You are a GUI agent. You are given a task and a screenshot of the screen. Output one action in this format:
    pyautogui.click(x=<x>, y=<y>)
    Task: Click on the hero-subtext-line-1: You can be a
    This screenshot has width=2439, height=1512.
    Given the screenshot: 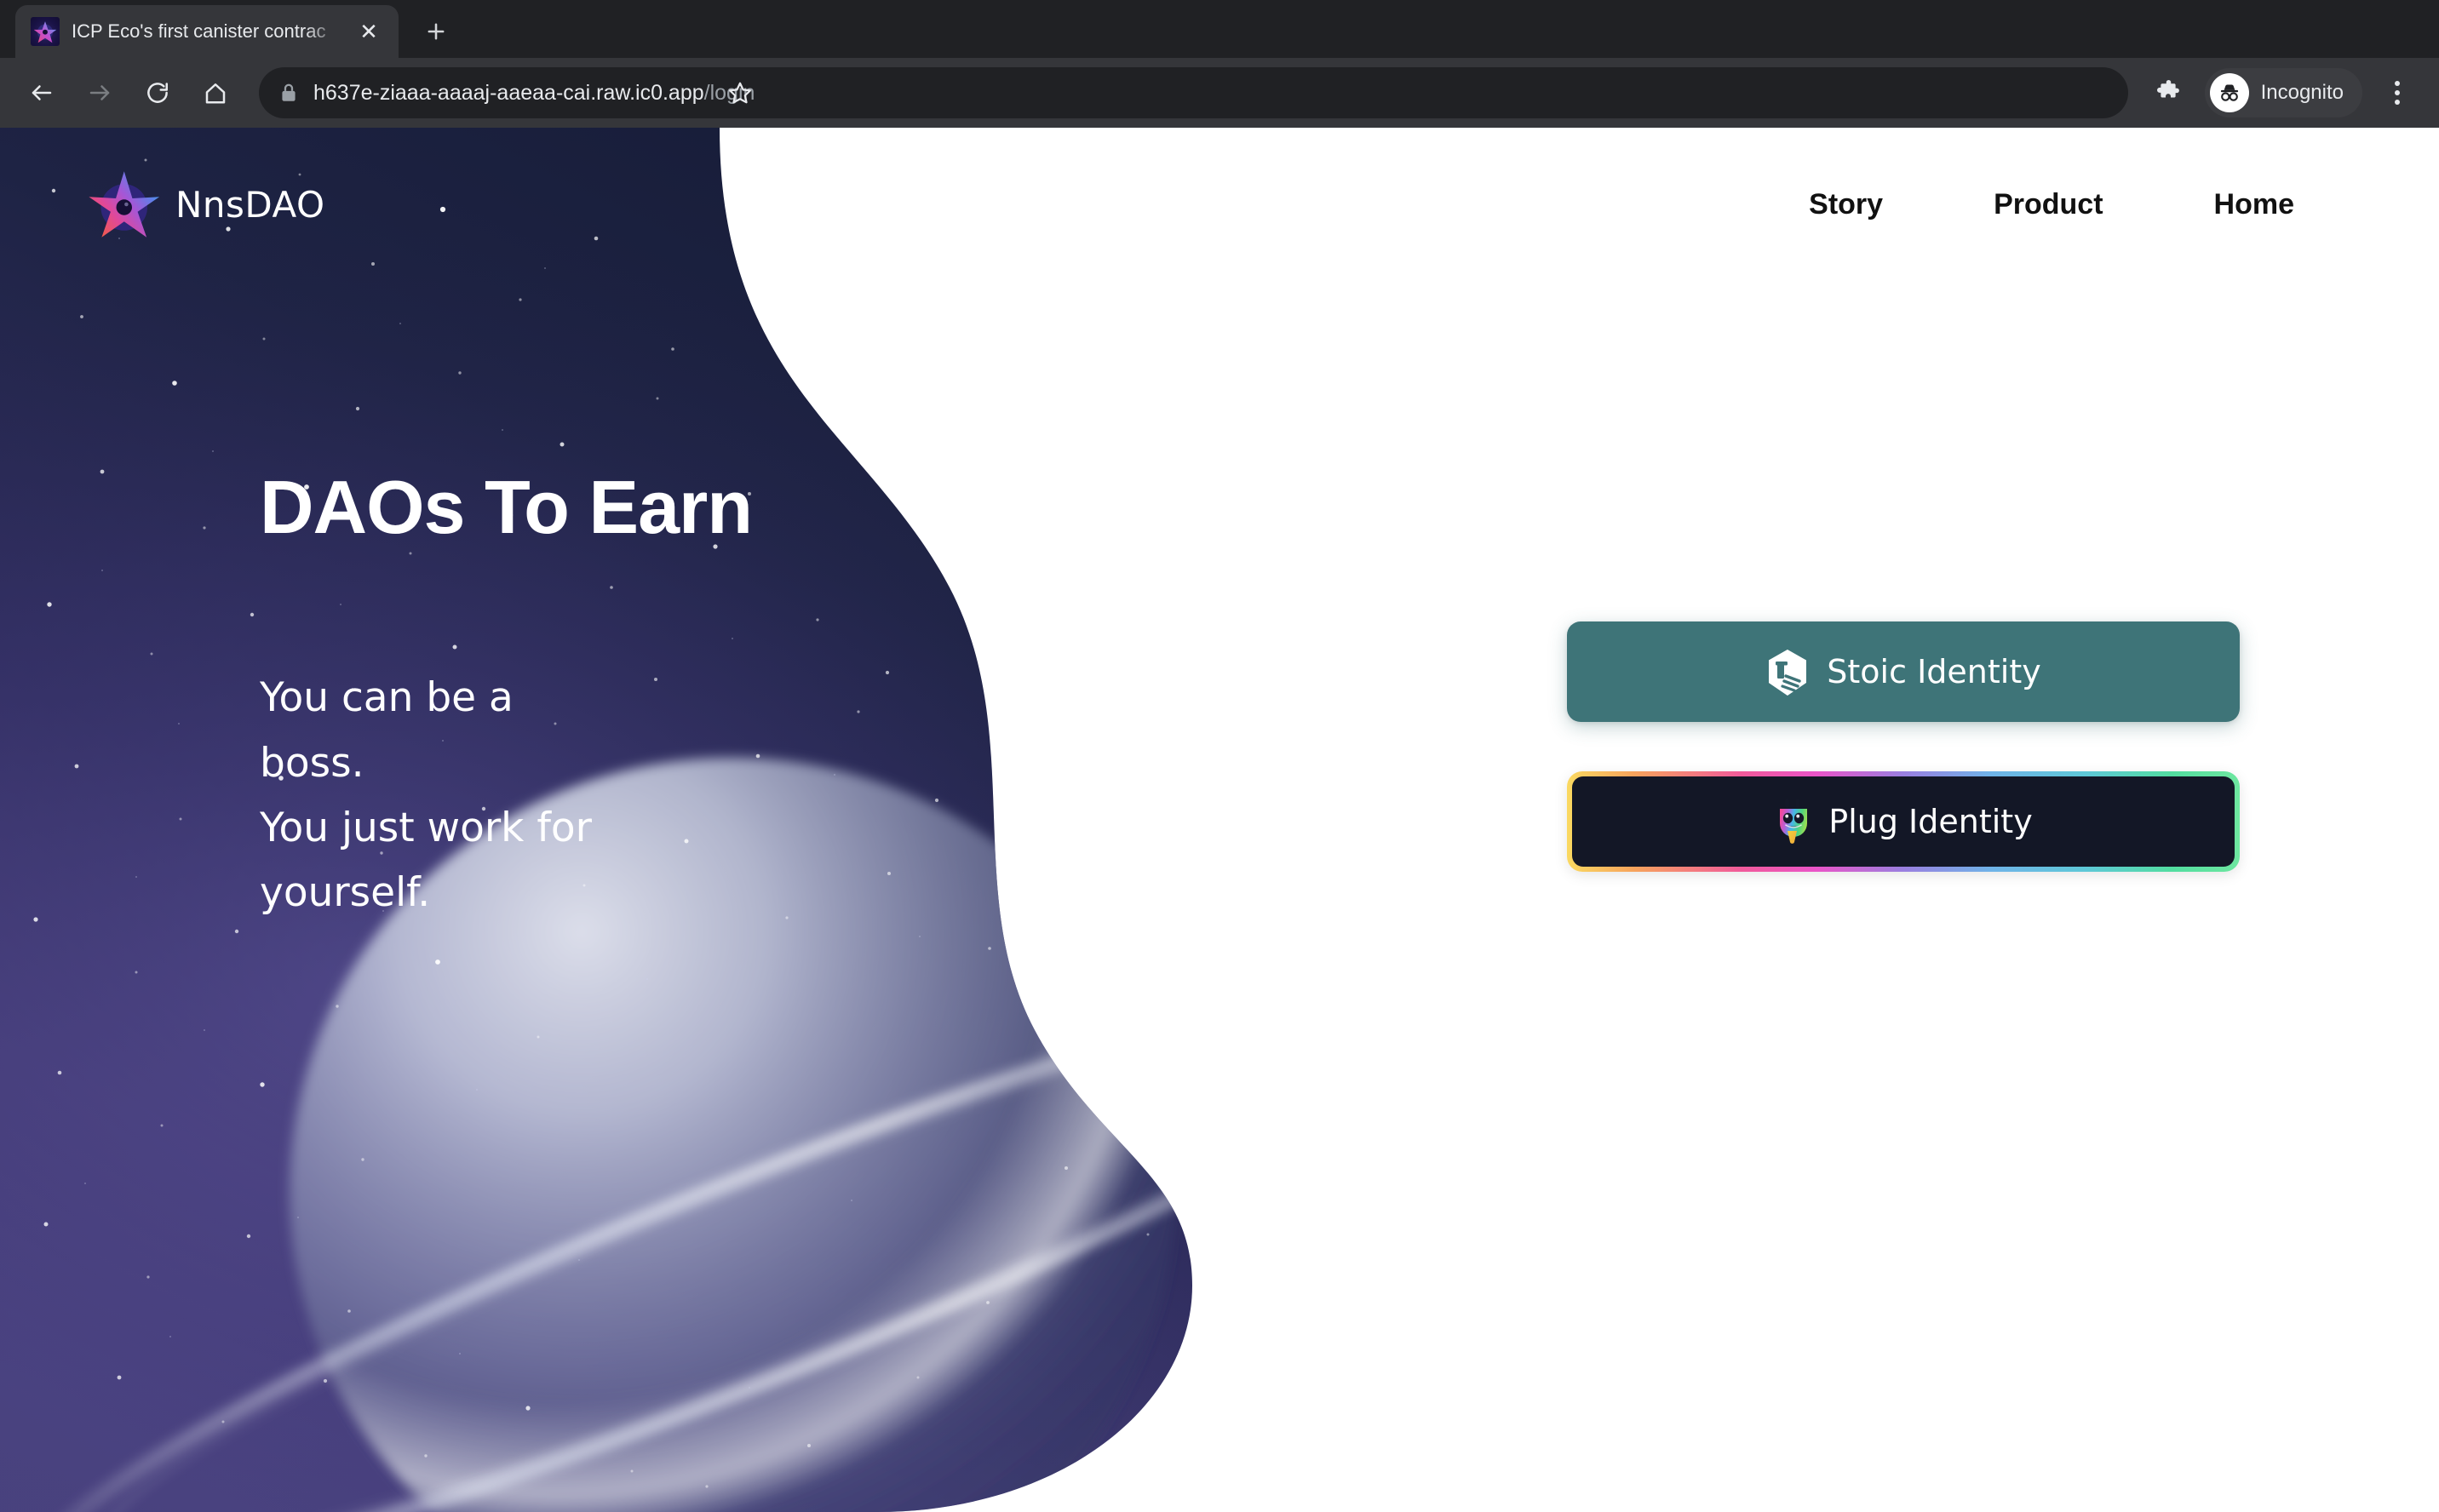 What is the action you would take?
    pyautogui.click(x=387, y=698)
    